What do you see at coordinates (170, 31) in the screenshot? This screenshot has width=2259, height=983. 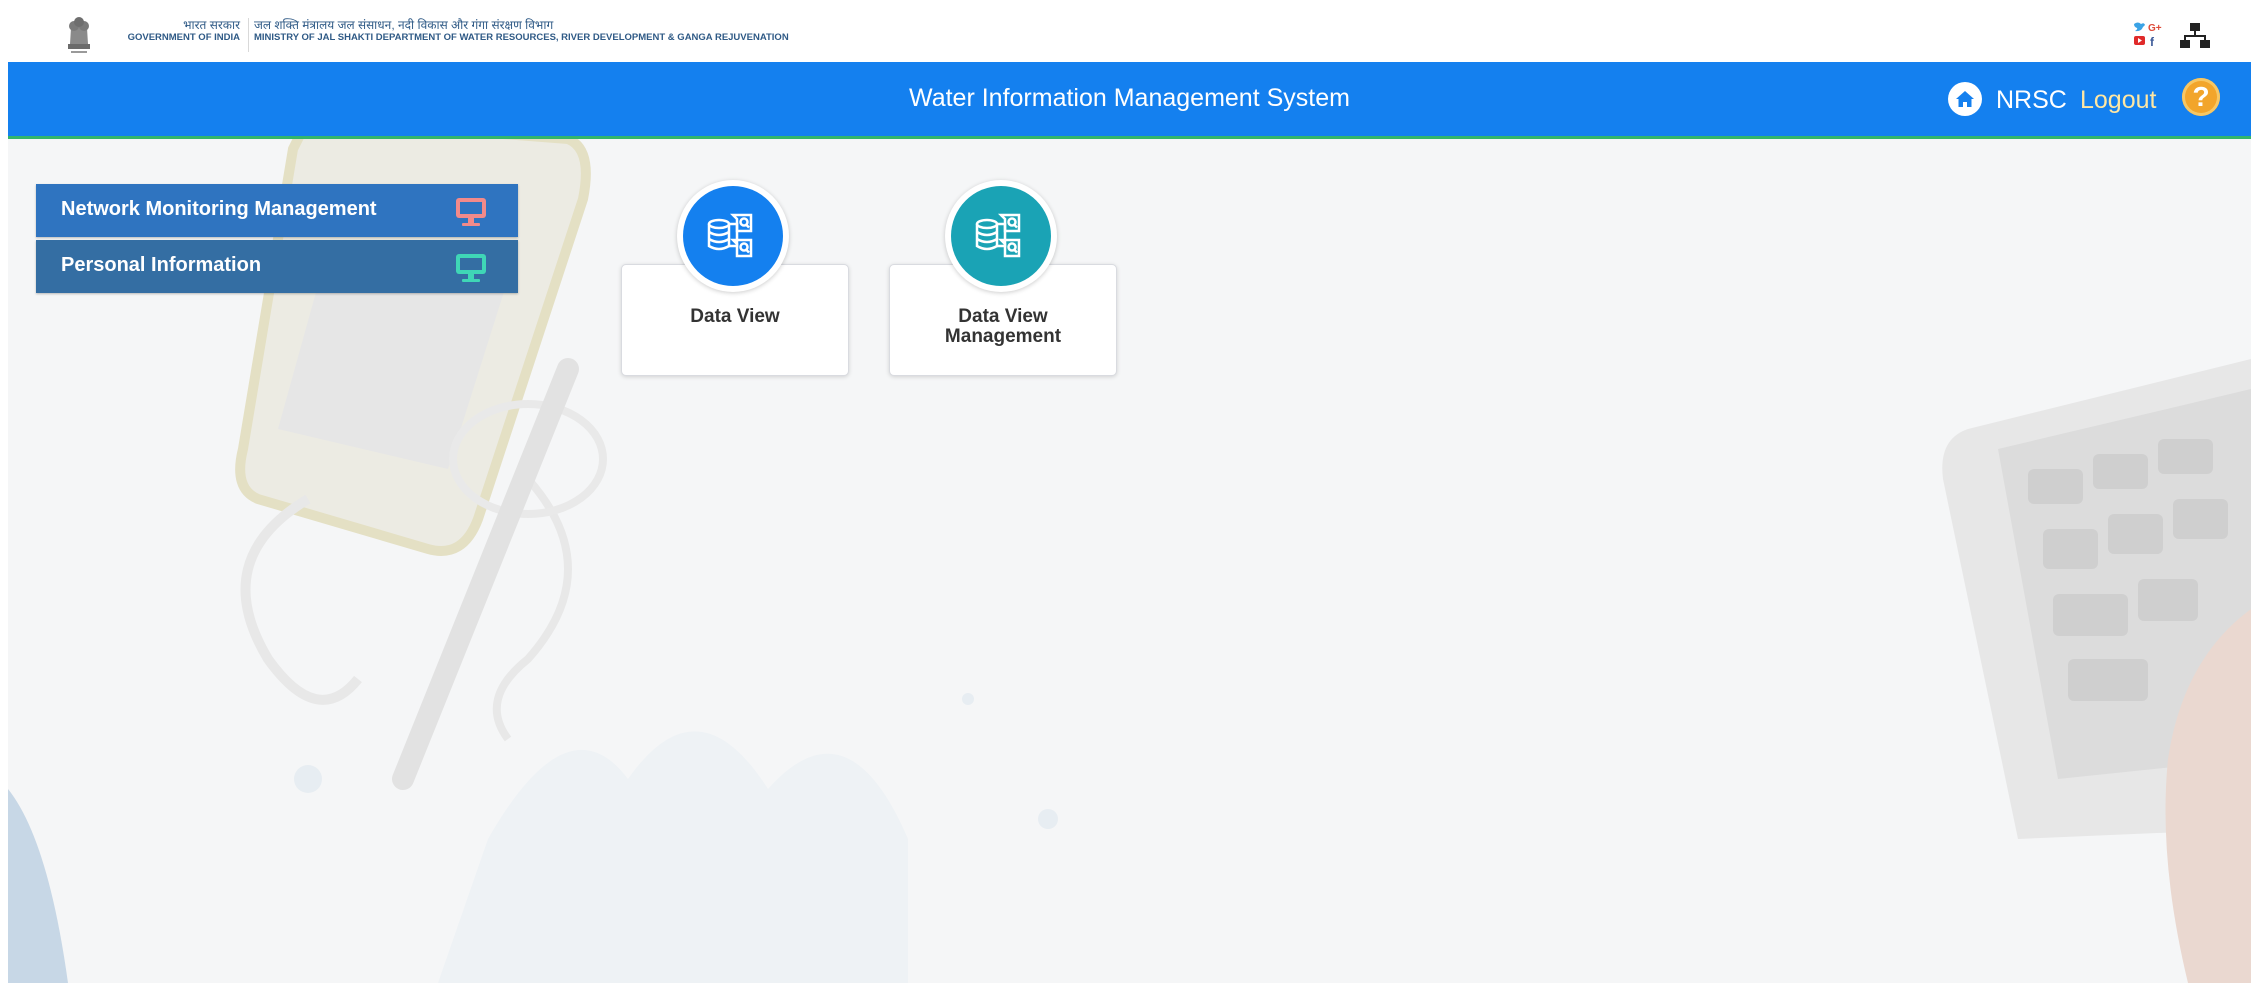 I see `government-of-india-label: भारत सरकार GOVERNMENT OF INDIA` at bounding box center [170, 31].